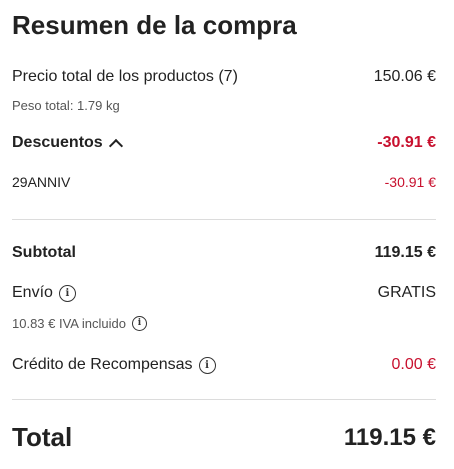 Image resolution: width=454 pixels, height=469 pixels. Describe the element at coordinates (406, 142) in the screenshot. I see `discounts-value: -30.91 €` at that location.